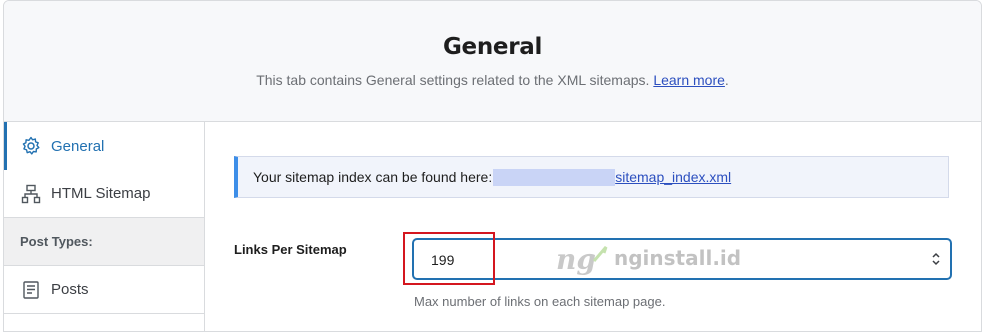 This screenshot has width=983, height=332. I want to click on sitemap-index-link: sitemap_index.xml, so click(673, 177).